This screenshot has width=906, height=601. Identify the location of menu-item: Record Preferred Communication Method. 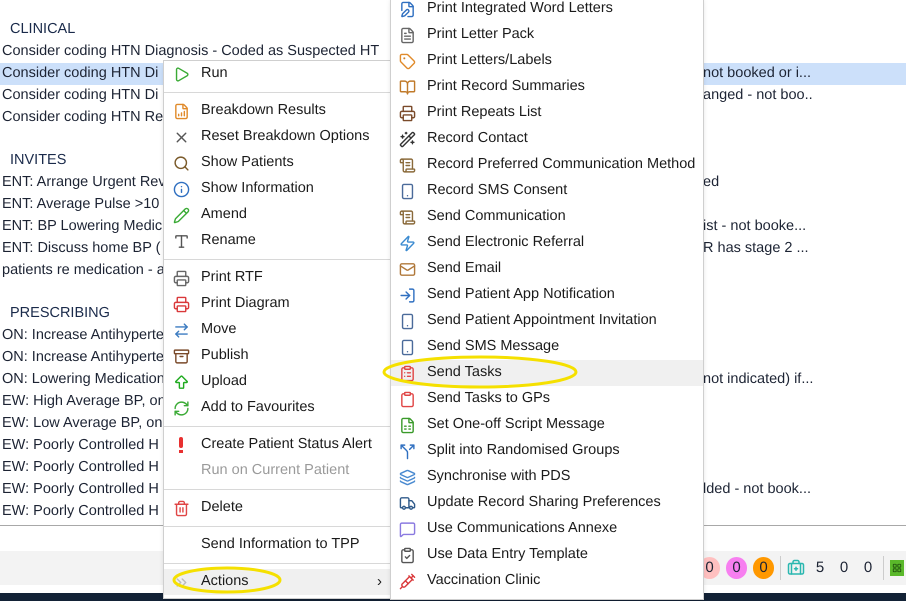
(547, 165).